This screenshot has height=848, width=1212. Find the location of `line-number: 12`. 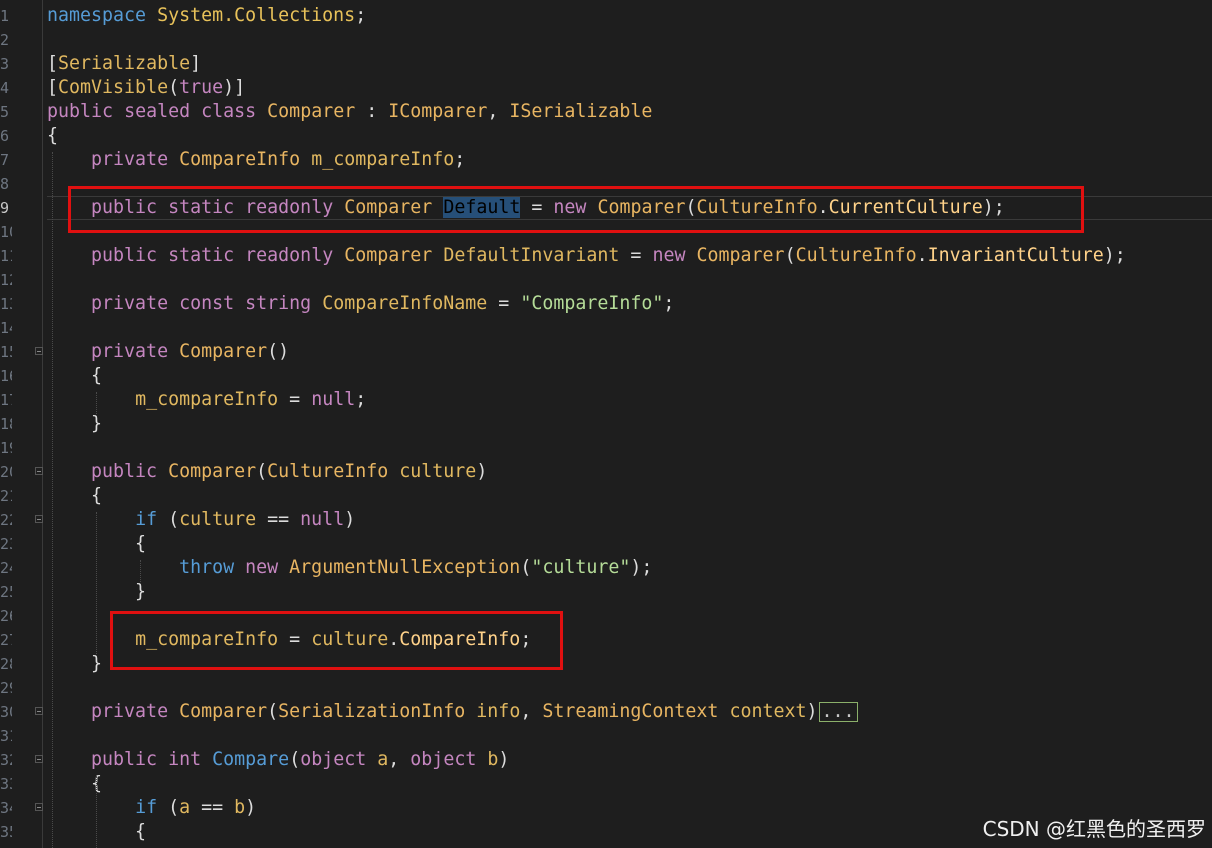

line-number: 12 is located at coordinates (6, 280).